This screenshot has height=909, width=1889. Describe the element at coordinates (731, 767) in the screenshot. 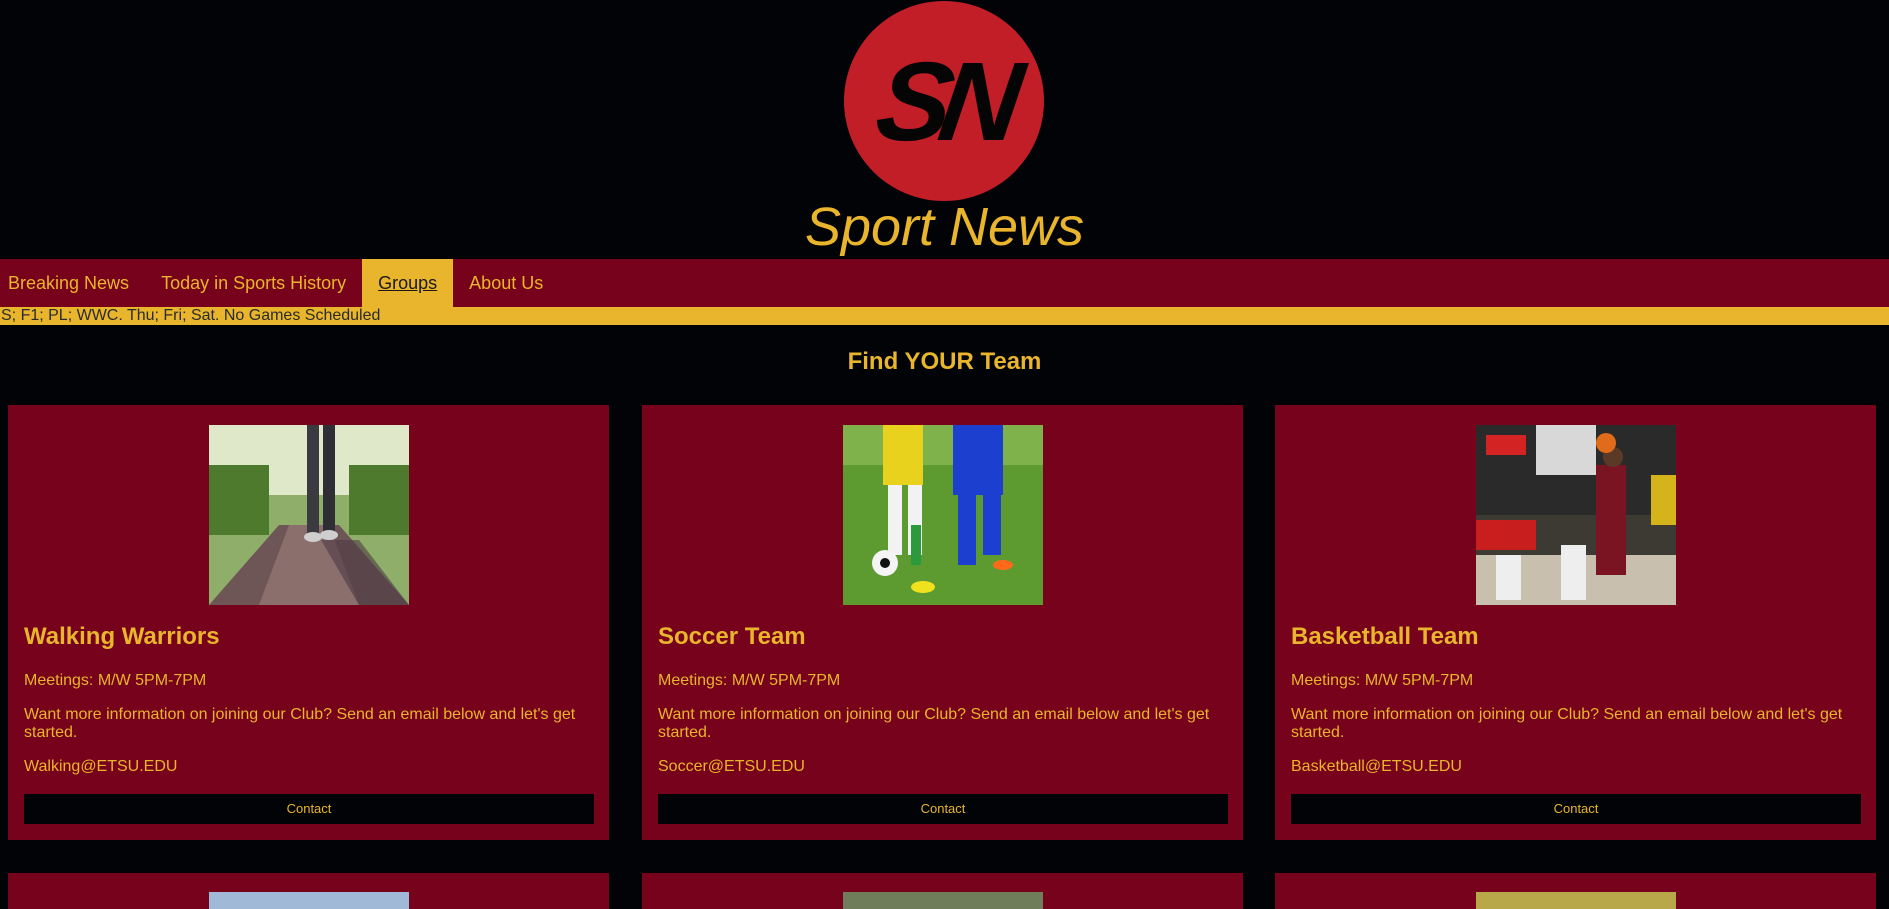

I see `card-email: Soccer@ETSU.EDU` at that location.